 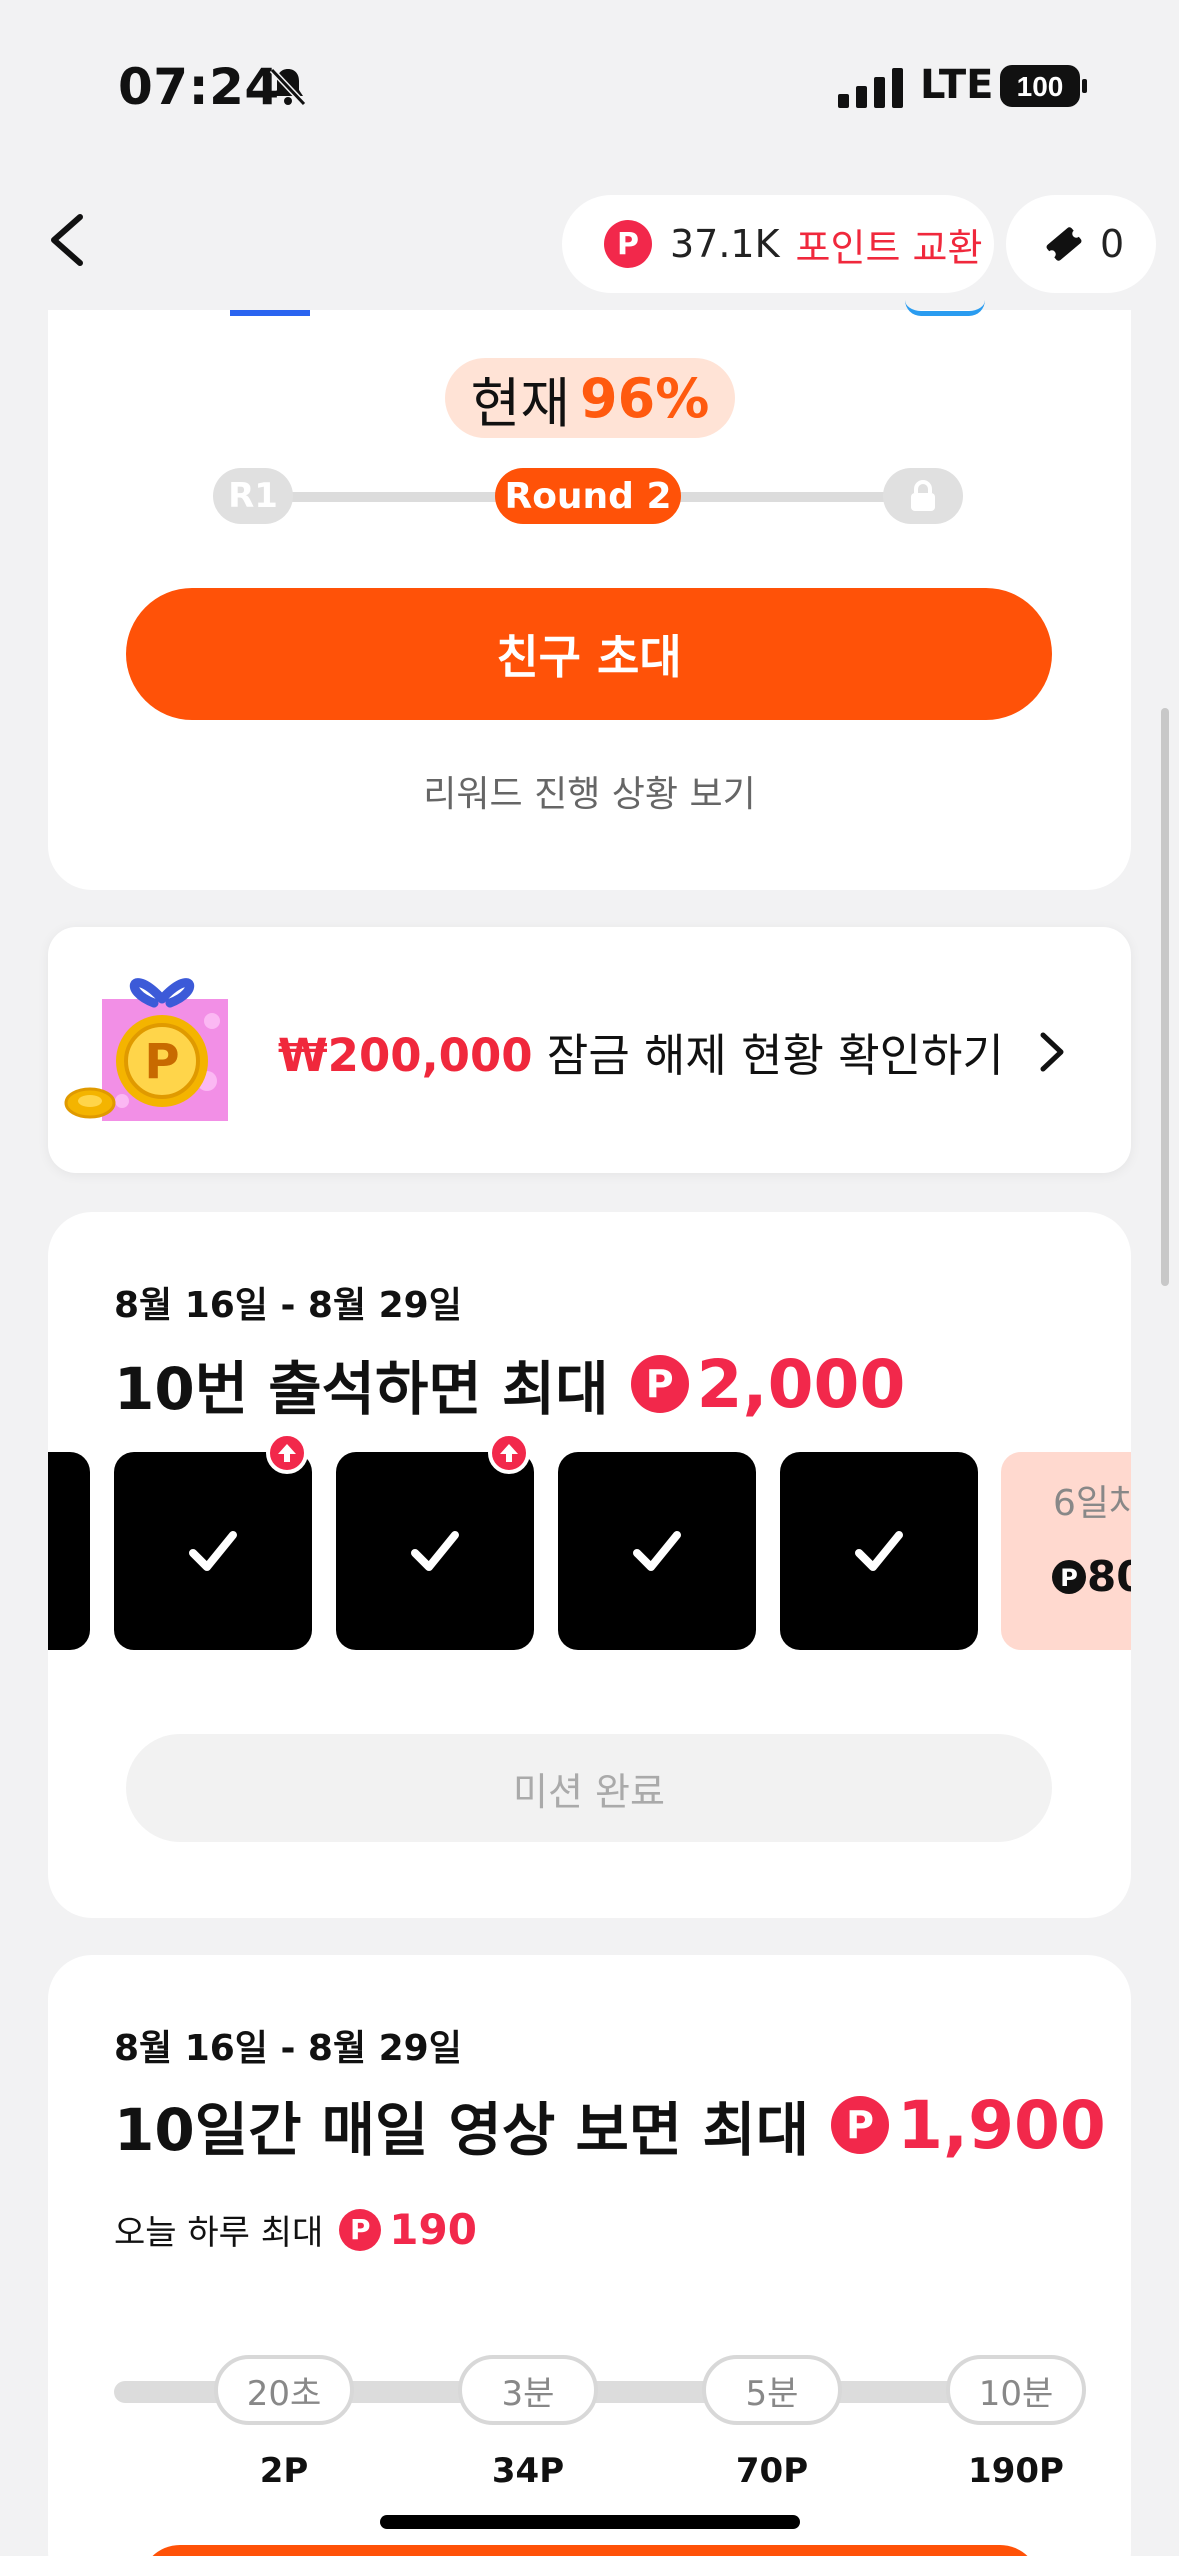 I want to click on status-bar: 07:24 LTE 100, so click(x=589, y=87).